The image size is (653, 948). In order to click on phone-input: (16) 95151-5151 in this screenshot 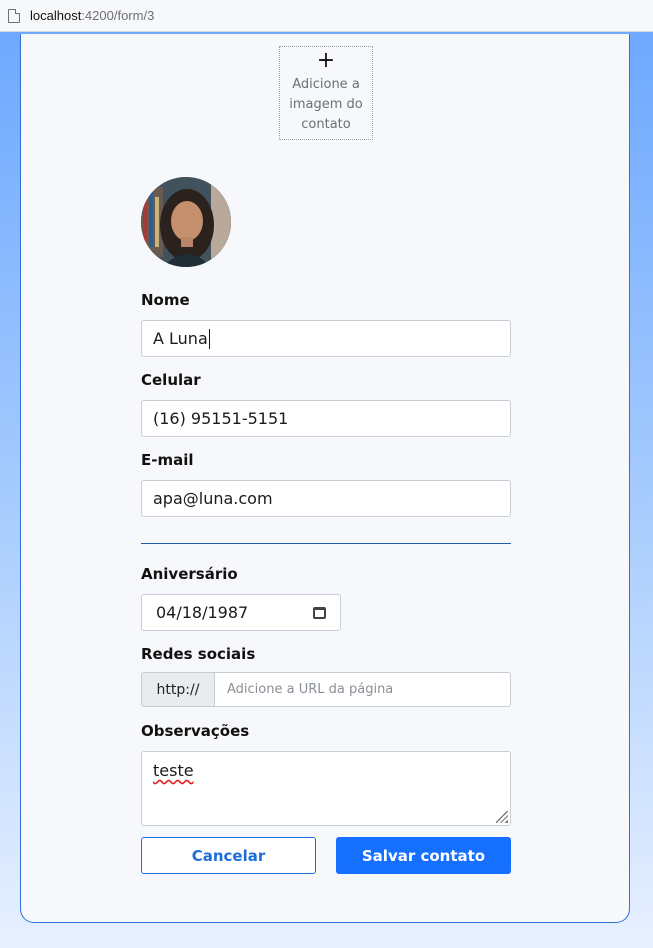, I will do `click(326, 418)`.